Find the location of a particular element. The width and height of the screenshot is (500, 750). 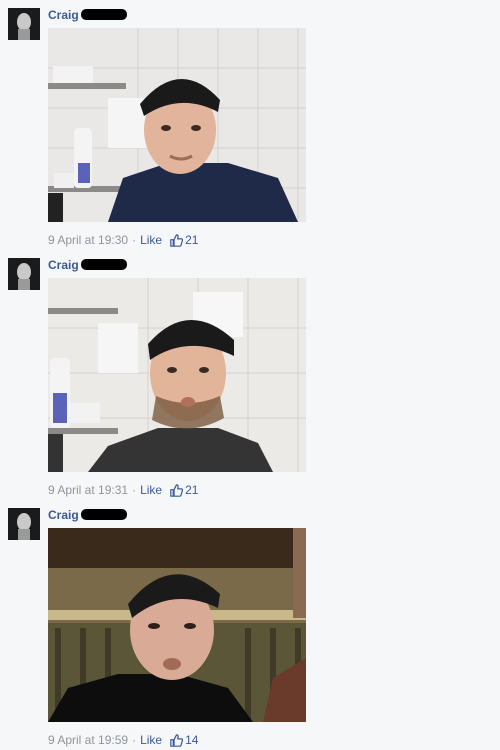

post-timestamp: 9 April at 19:59 is located at coordinates (88, 740).